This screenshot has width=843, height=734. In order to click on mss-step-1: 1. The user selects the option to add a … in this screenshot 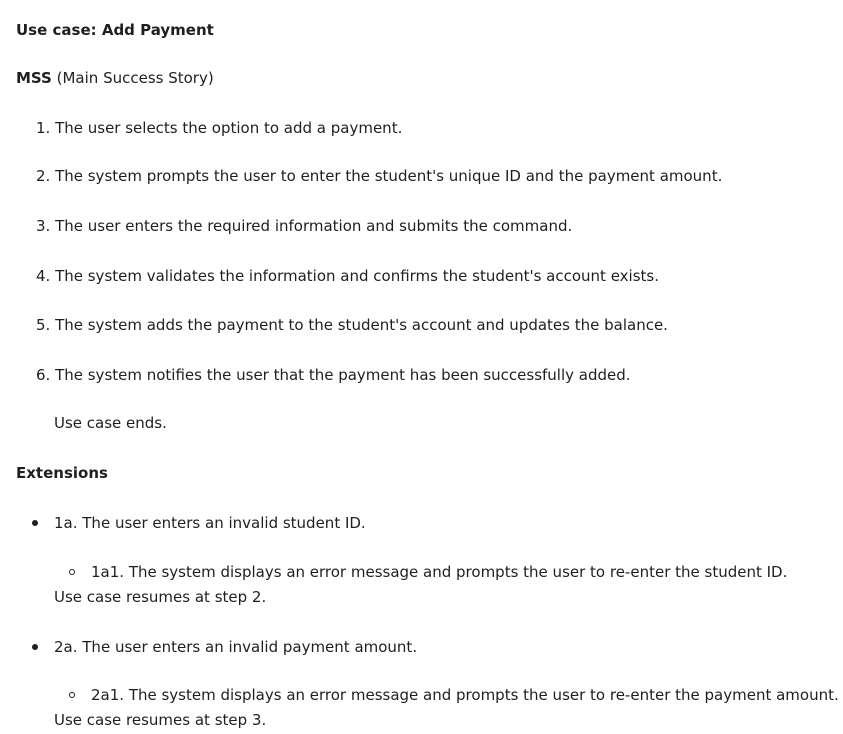, I will do `click(219, 128)`.